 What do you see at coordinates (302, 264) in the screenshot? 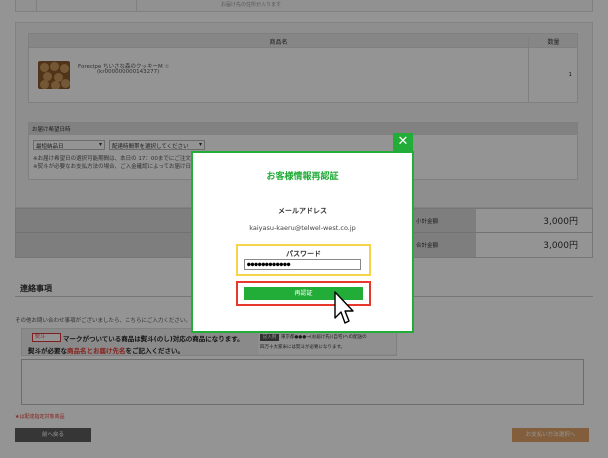
I see `password-field` at bounding box center [302, 264].